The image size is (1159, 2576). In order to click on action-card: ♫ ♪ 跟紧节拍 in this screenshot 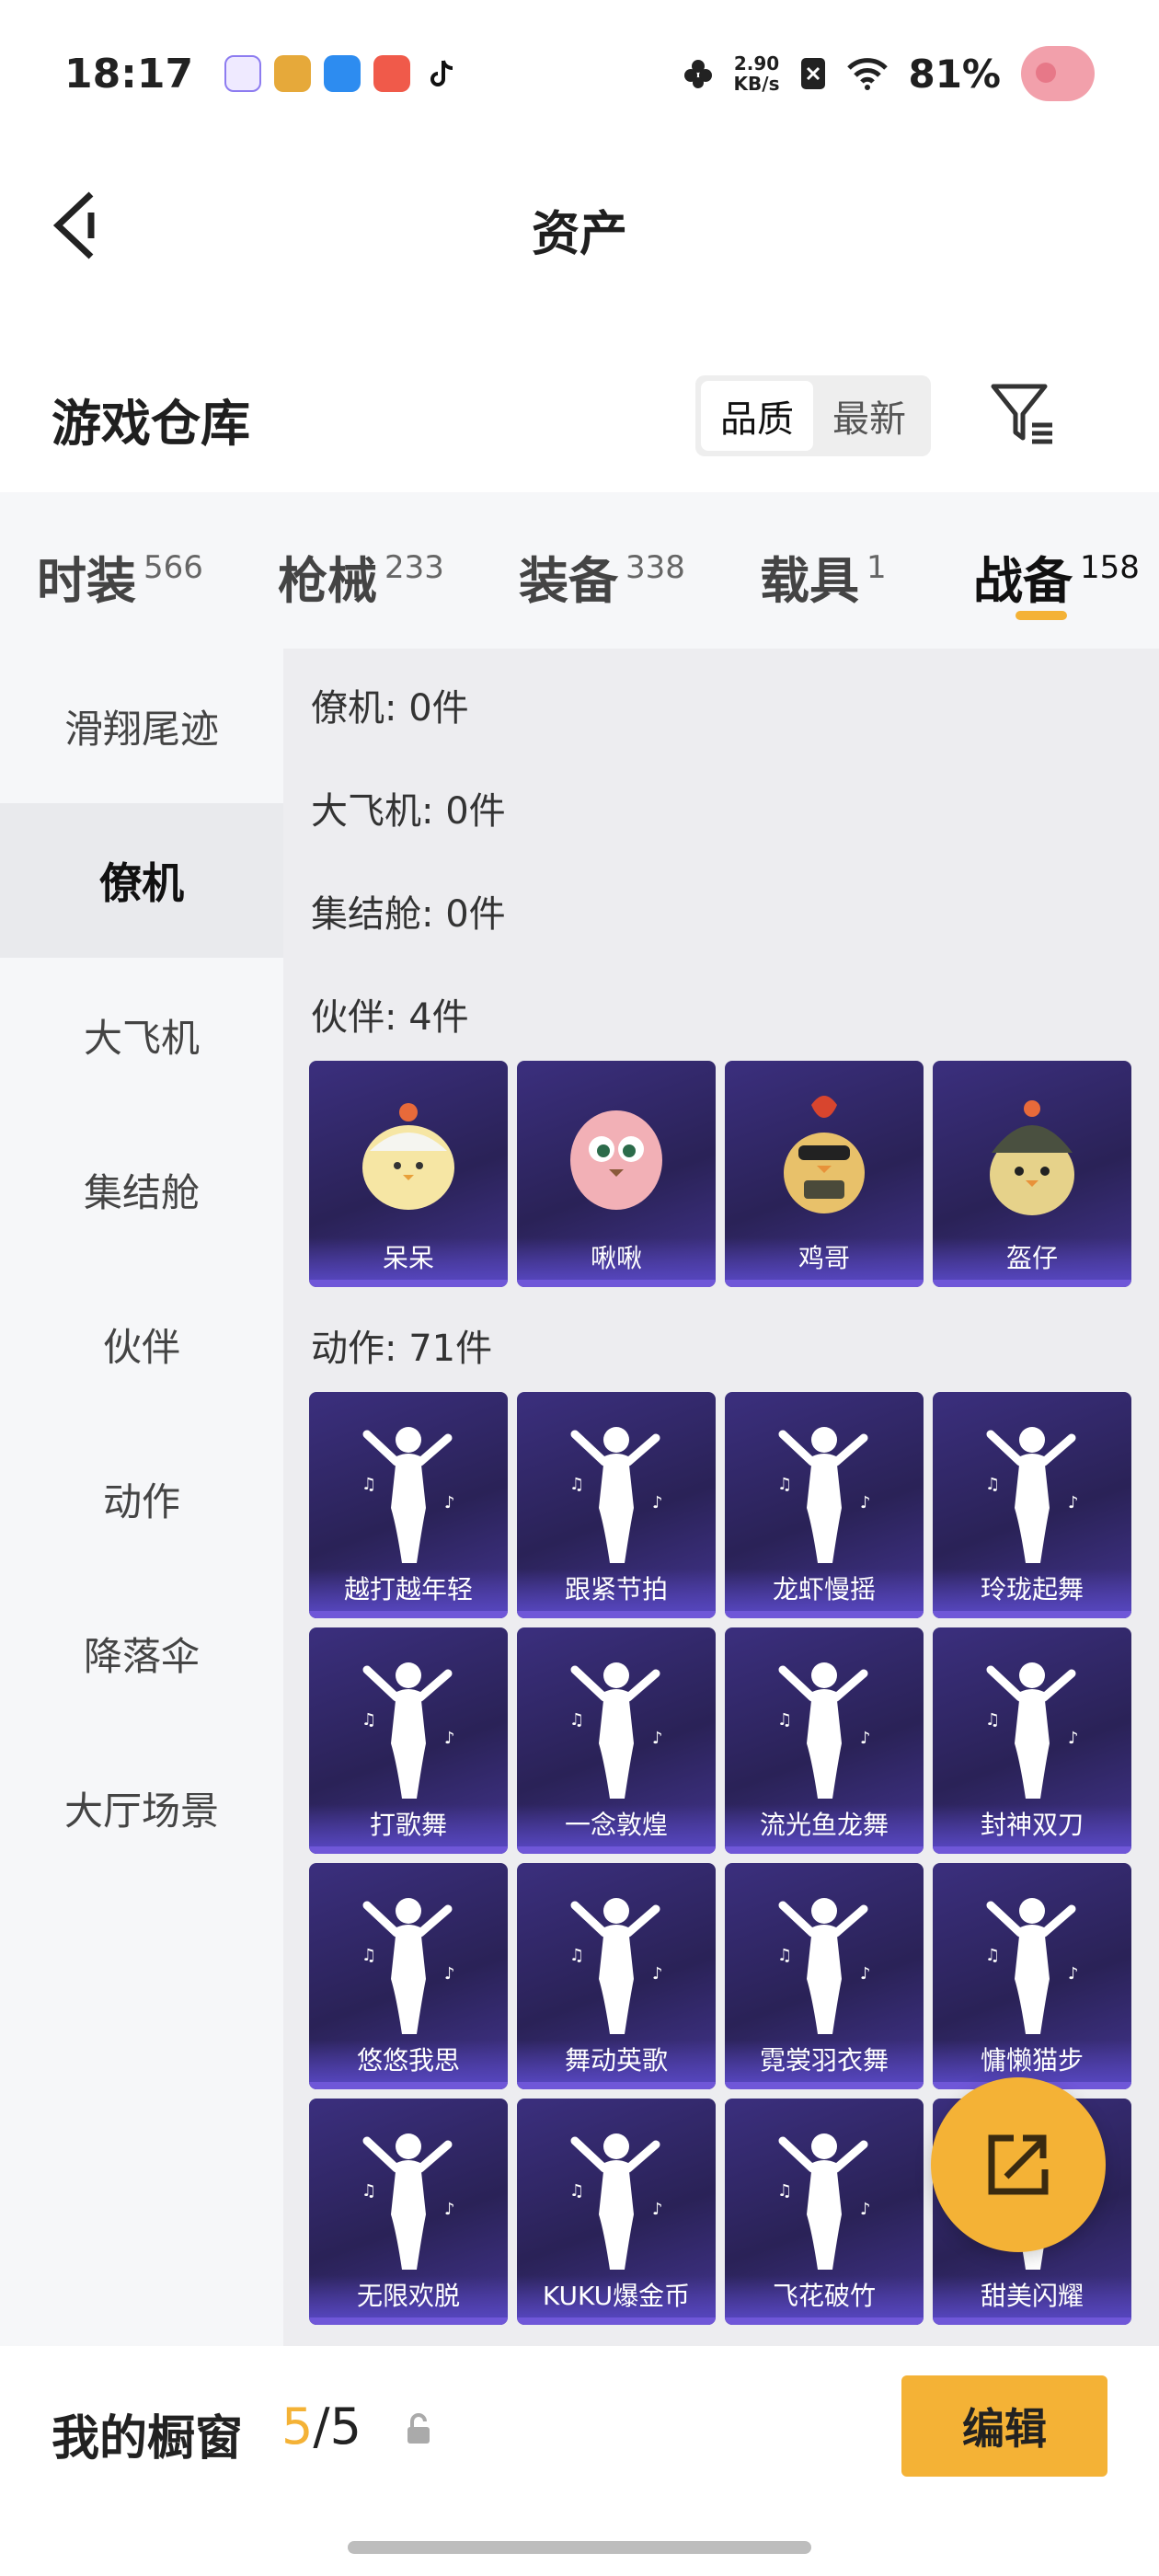, I will do `click(616, 1505)`.